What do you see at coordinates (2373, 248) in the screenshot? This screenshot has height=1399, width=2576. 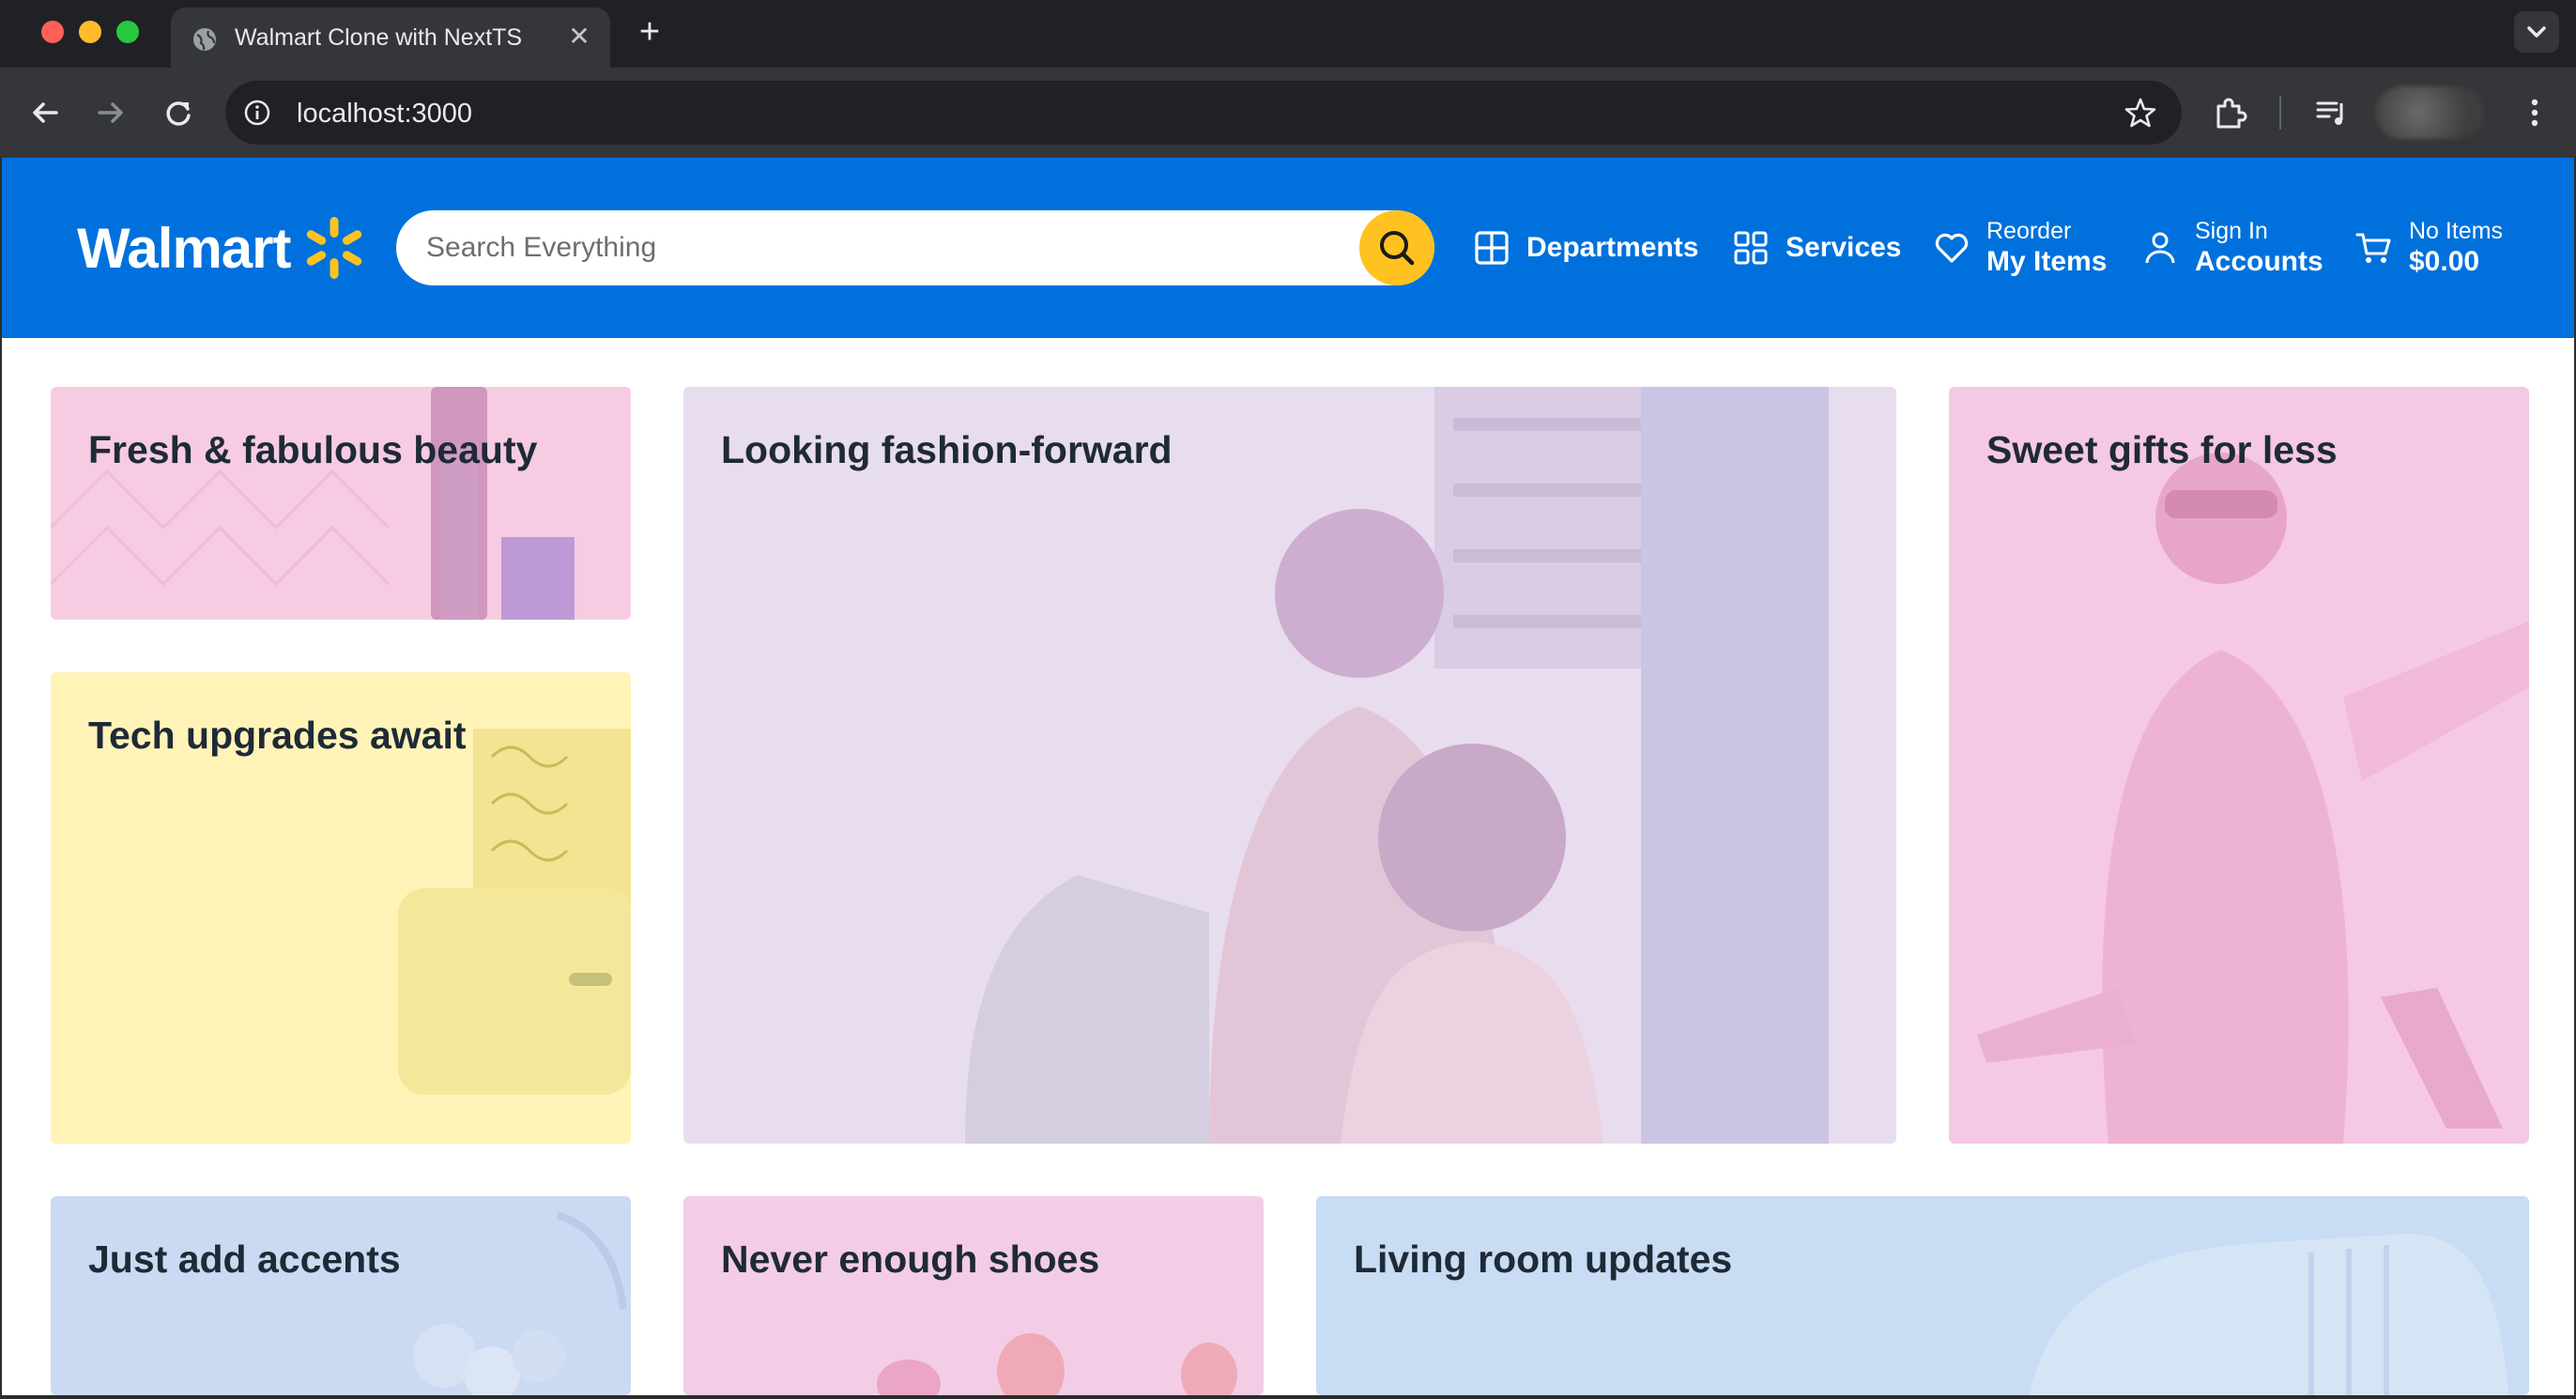 I see `cart-icon` at bounding box center [2373, 248].